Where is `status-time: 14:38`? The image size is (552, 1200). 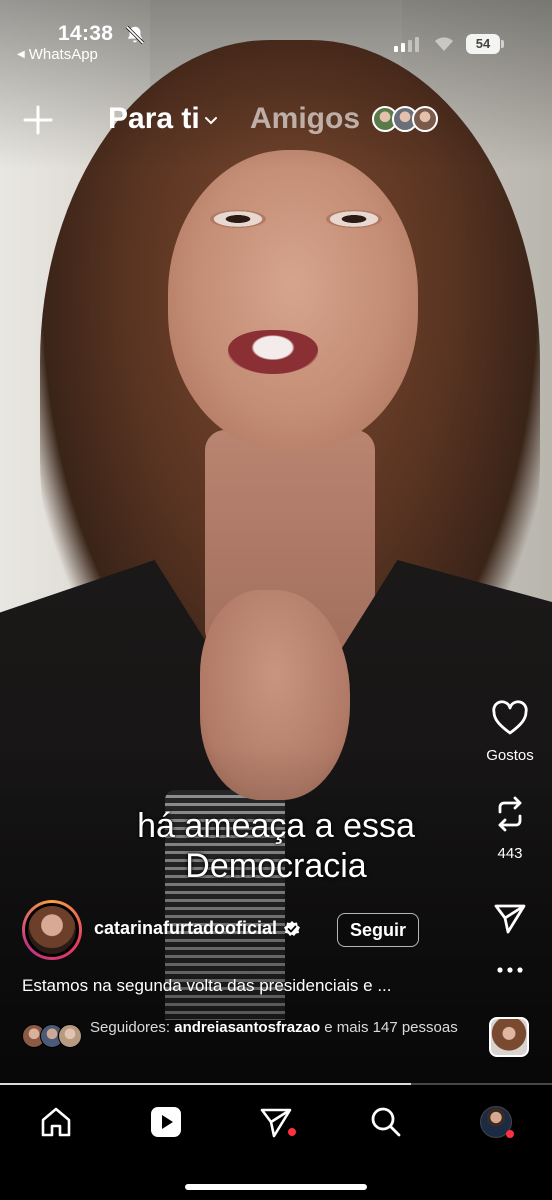
status-time: 14:38 is located at coordinates (86, 33).